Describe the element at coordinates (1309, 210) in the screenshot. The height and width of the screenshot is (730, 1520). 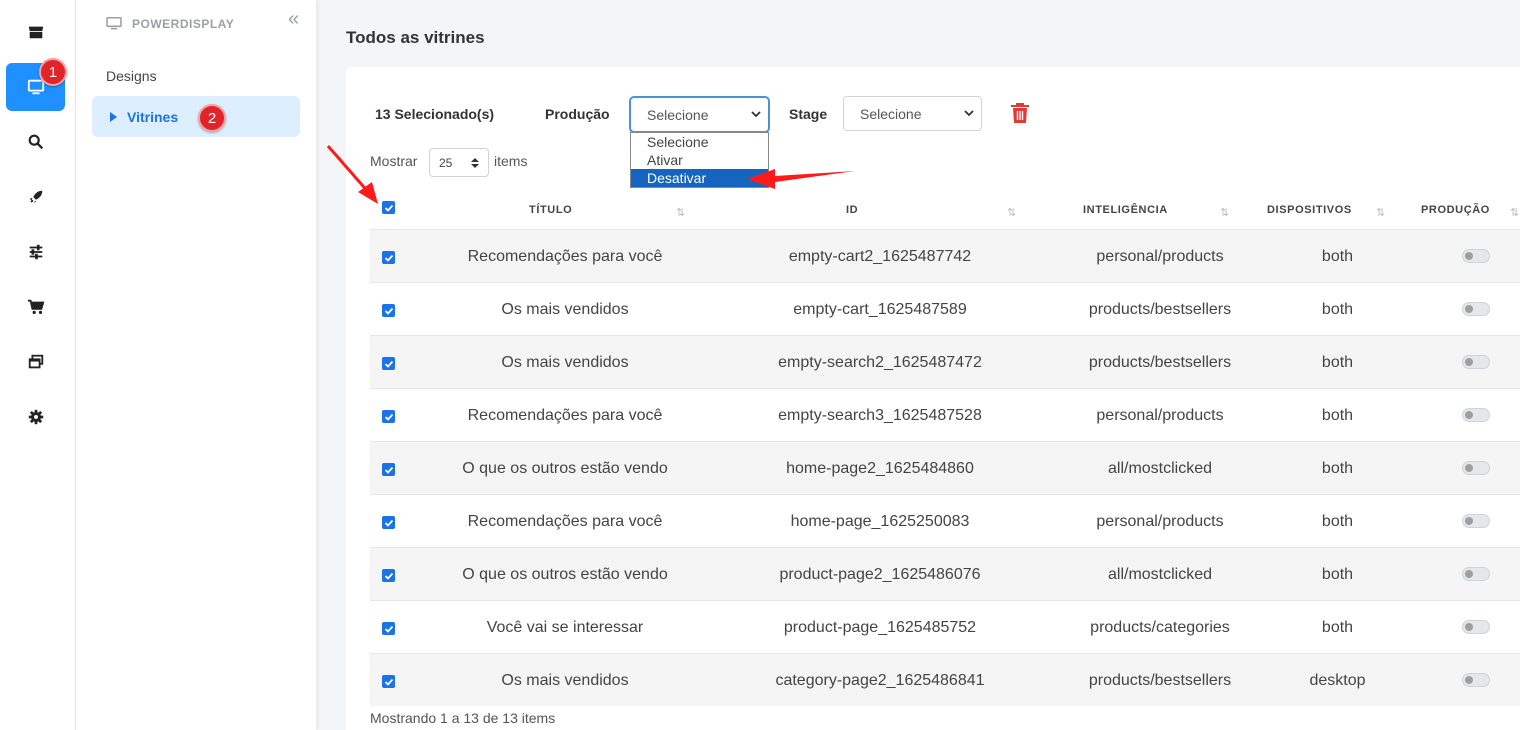
I see `column-header-dispositivos: DISPOSITIVOS` at that location.